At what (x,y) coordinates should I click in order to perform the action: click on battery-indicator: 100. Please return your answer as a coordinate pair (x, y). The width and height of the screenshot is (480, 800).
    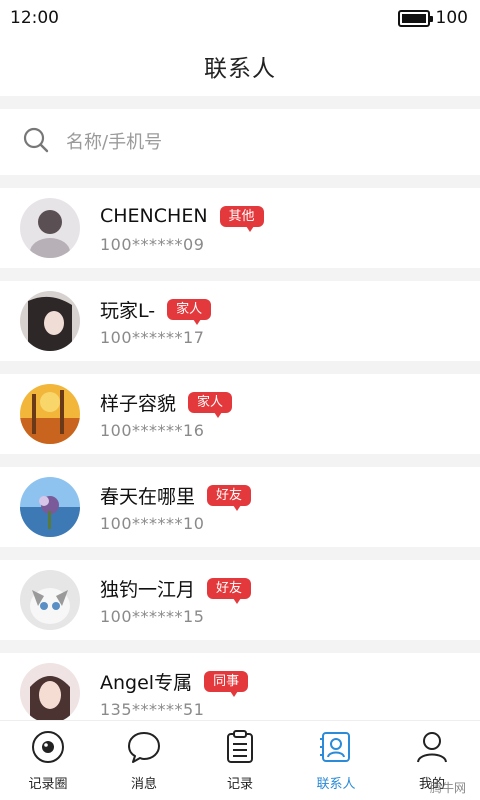
    Looking at the image, I should click on (432, 18).